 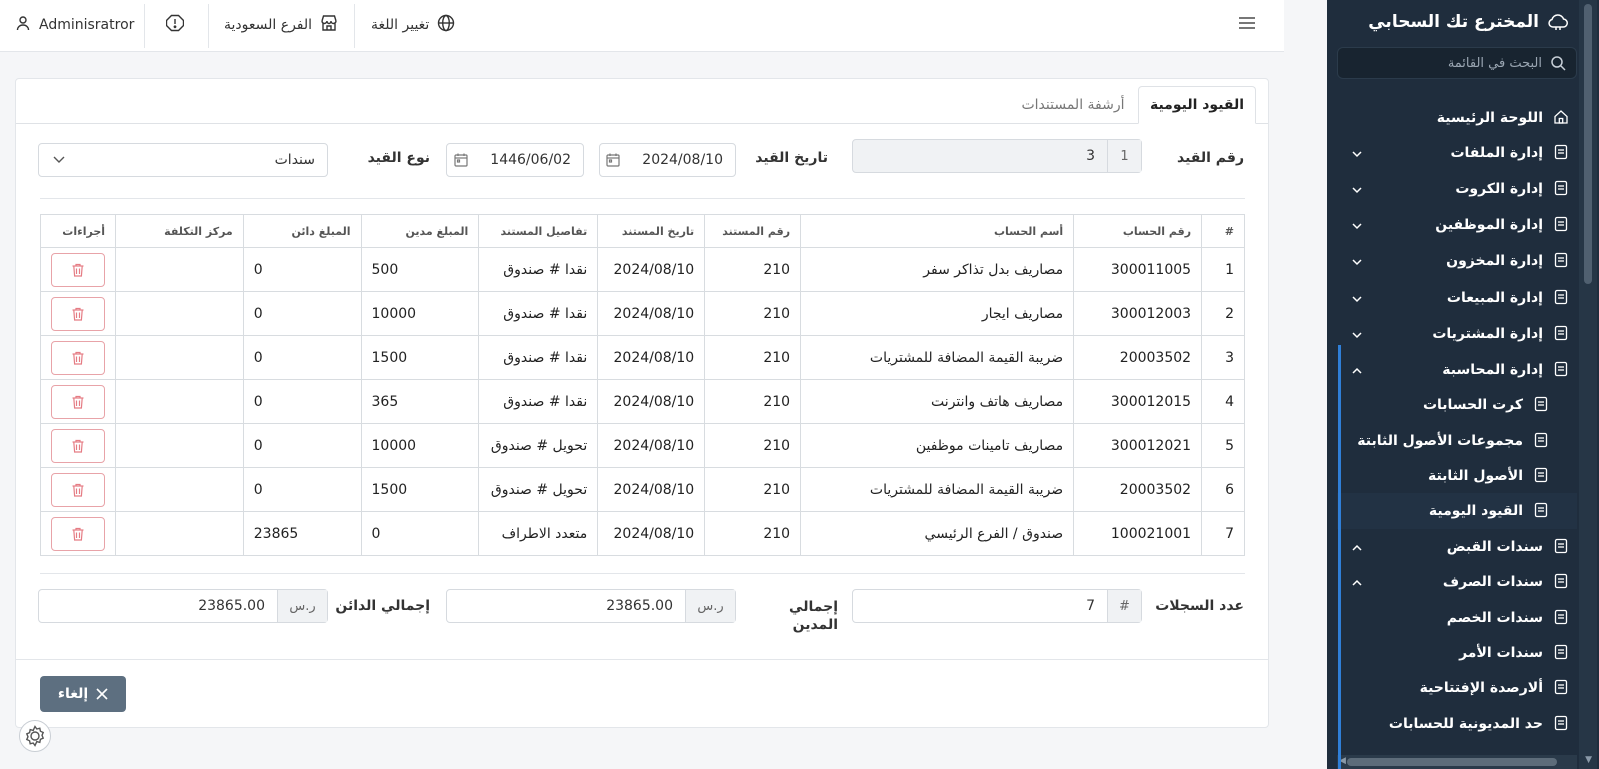 I want to click on sidebar-item-label: كرت الحسابات, so click(x=1472, y=405).